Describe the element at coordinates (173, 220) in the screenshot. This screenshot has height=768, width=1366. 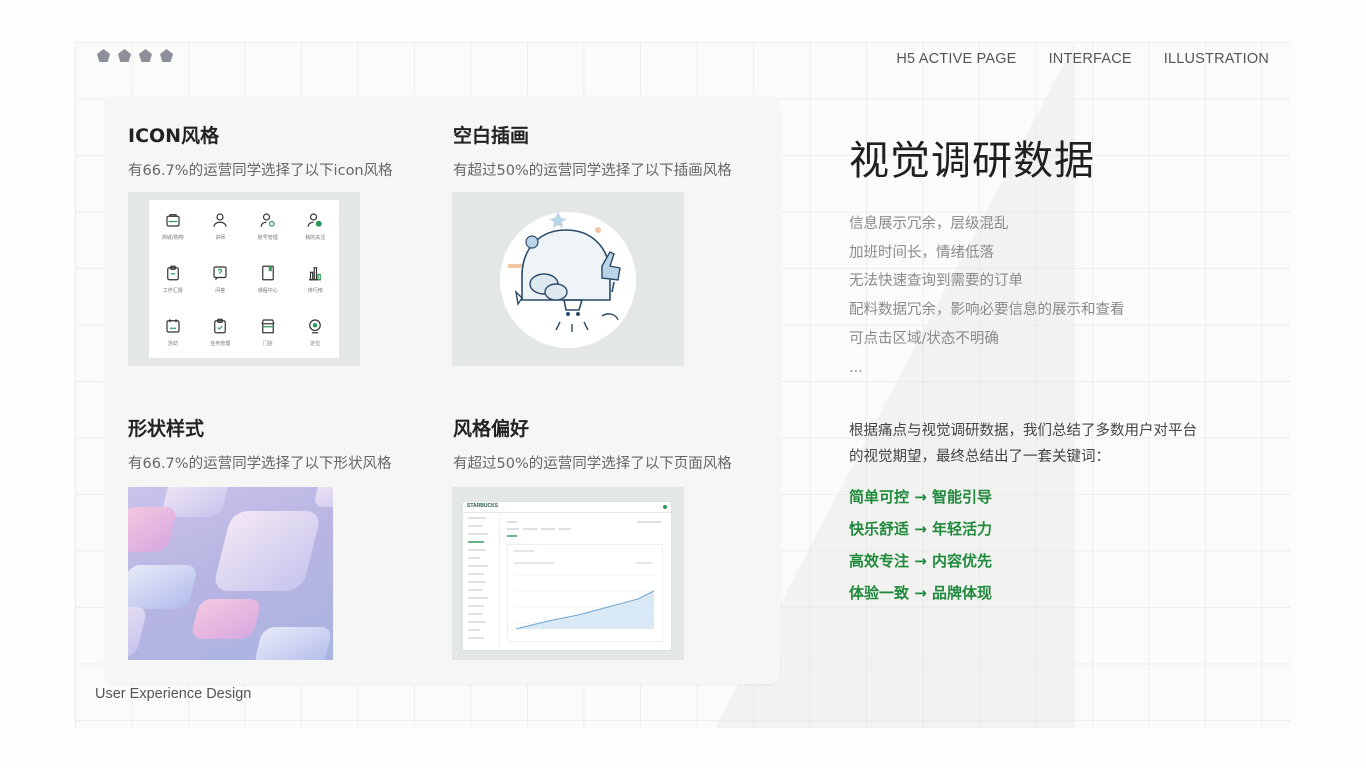
I see `bag-icon` at that location.